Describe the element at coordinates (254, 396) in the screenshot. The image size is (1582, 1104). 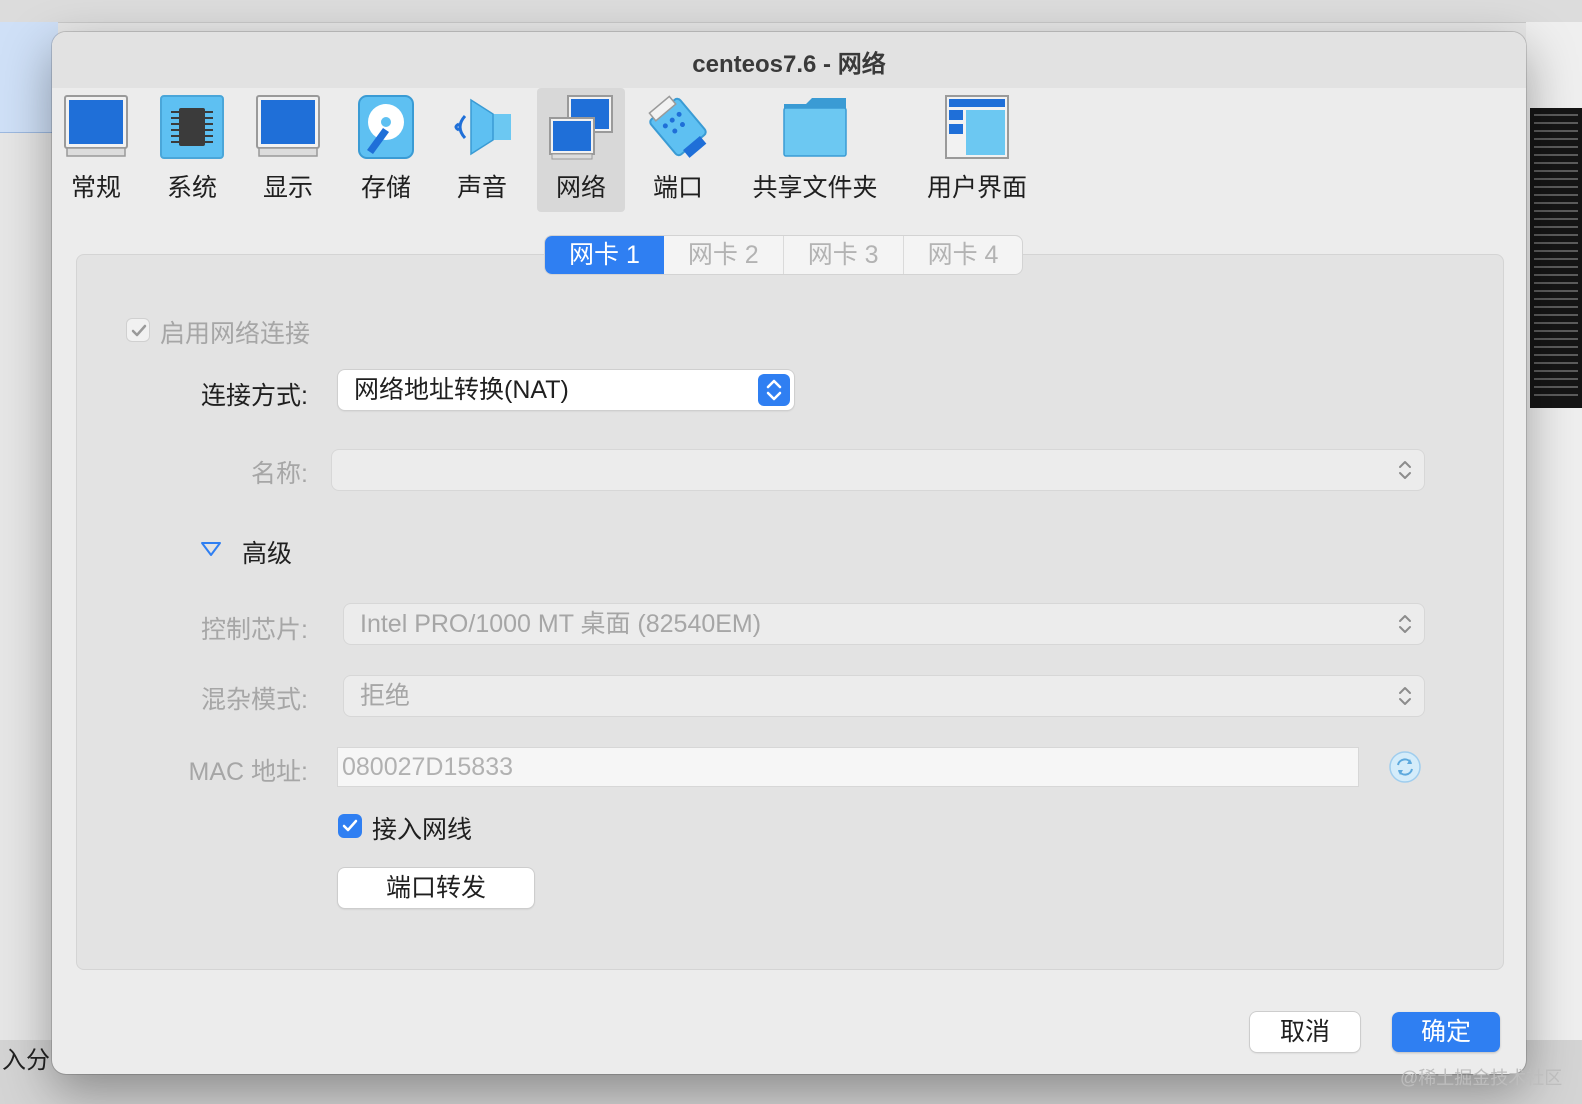
I see `attach-label: 连接方式:` at that location.